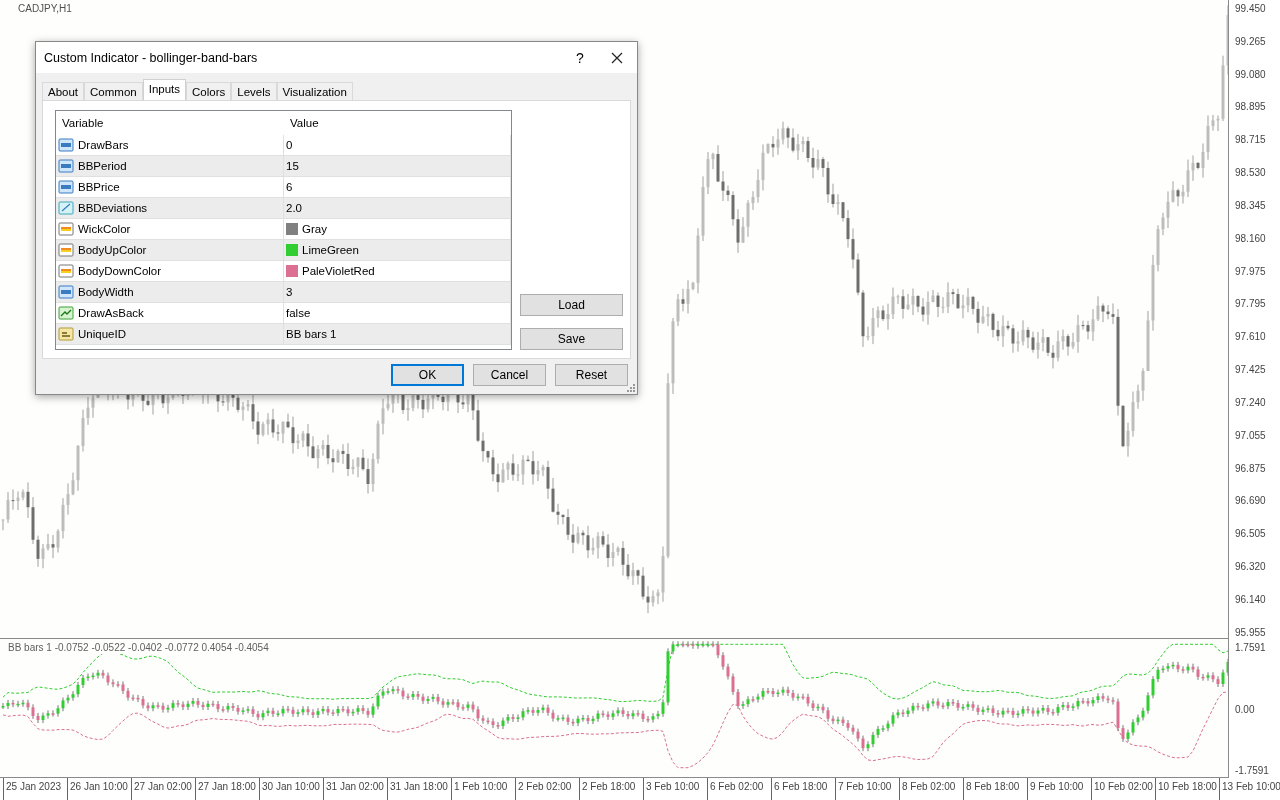 Image resolution: width=1280 pixels, height=800 pixels. Describe the element at coordinates (138, 647) in the screenshot. I see `indicator-label: BB bars 1 -0.0752 -0.0522 -0.0402 -0.0772 0.4054 -0.4054` at that location.